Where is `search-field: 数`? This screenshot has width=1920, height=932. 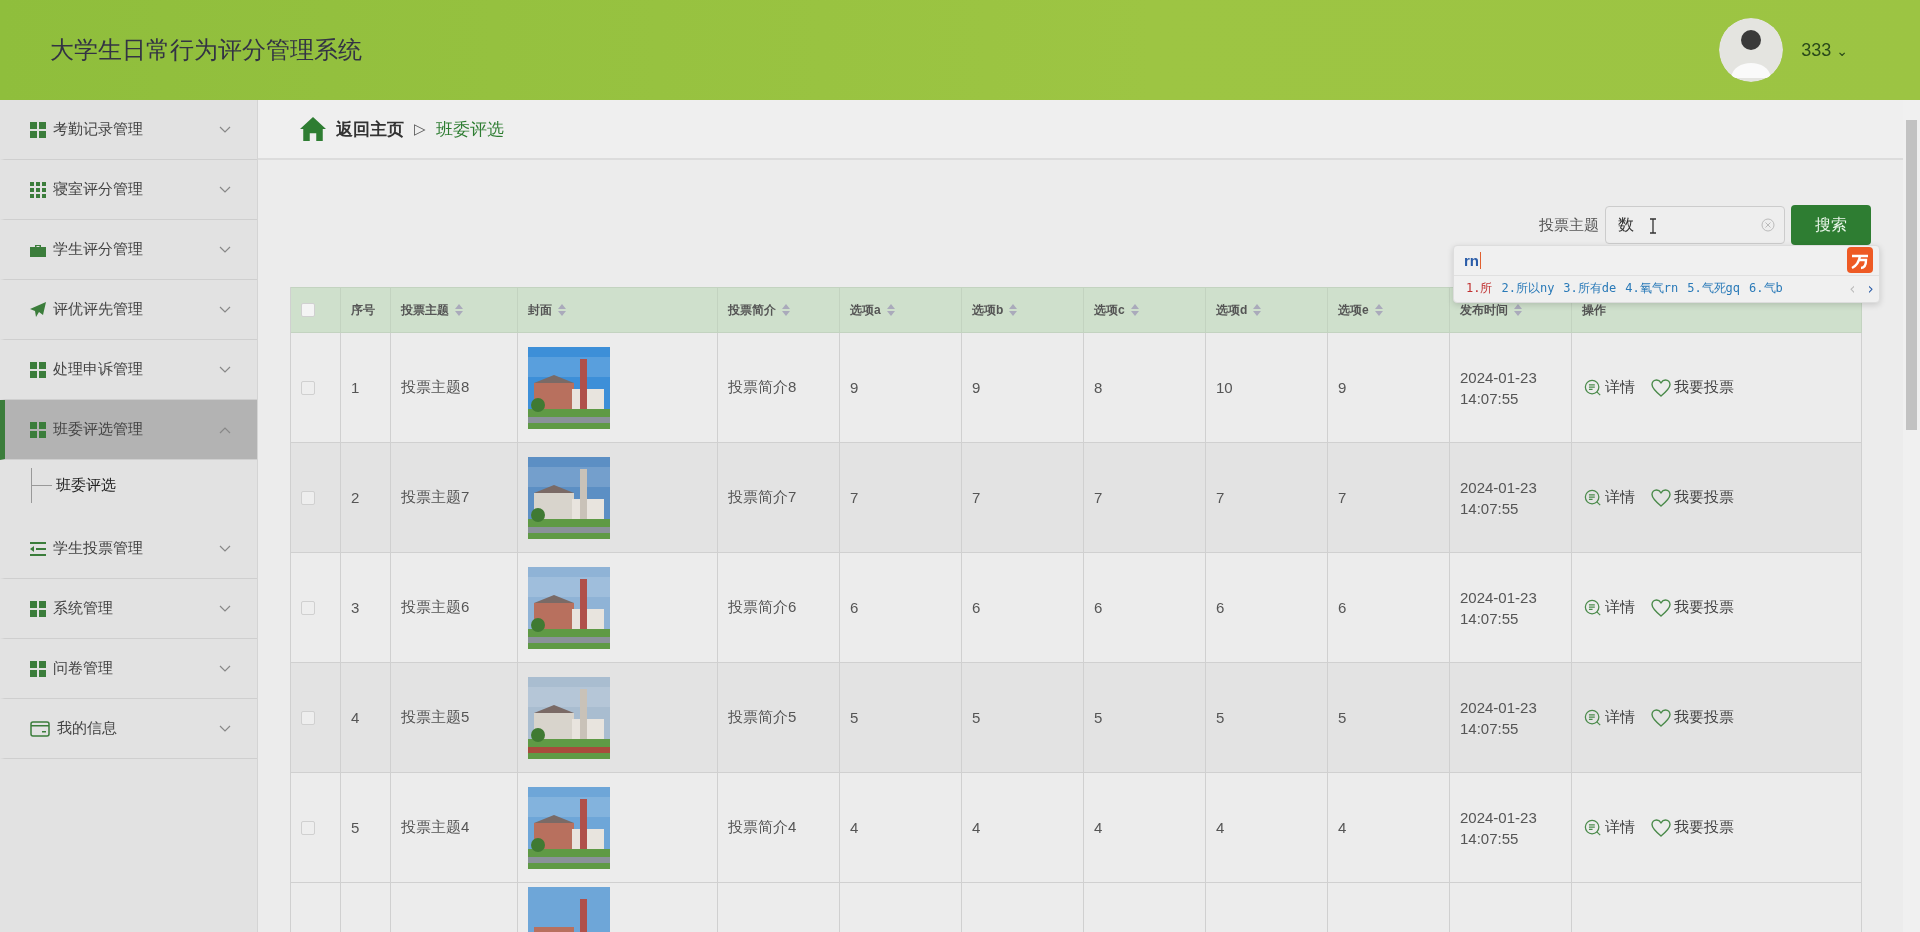 search-field: 数 is located at coordinates (1695, 225).